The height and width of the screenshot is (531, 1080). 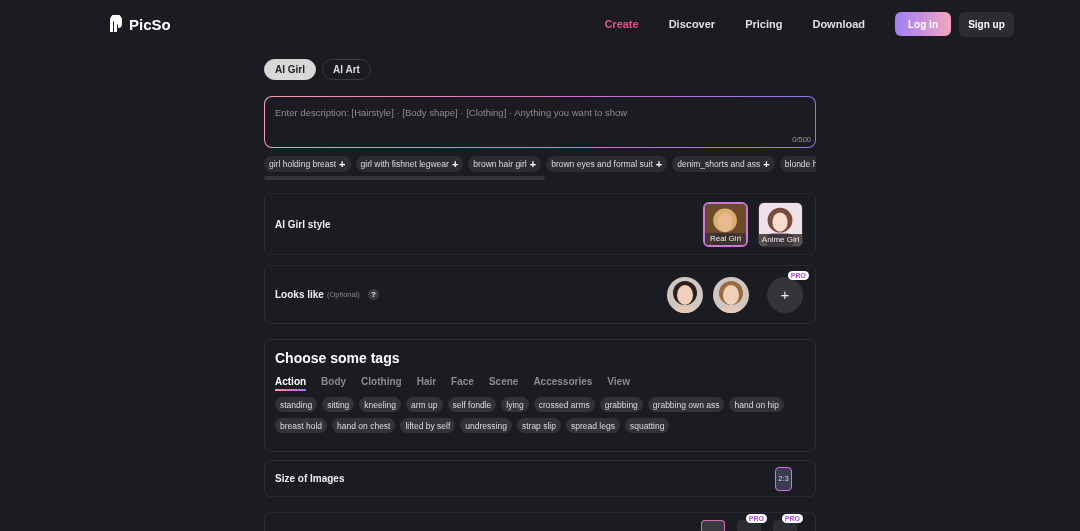 What do you see at coordinates (692, 24) in the screenshot?
I see `nav-link: Discover` at bounding box center [692, 24].